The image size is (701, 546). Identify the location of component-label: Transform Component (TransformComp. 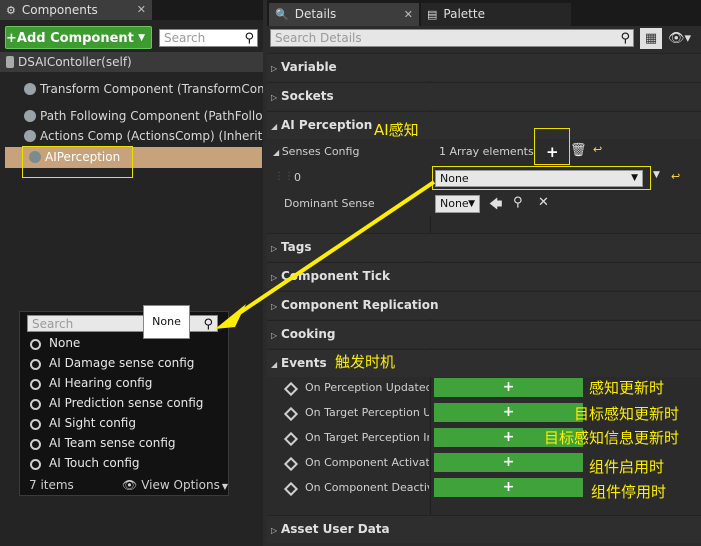
(151, 89).